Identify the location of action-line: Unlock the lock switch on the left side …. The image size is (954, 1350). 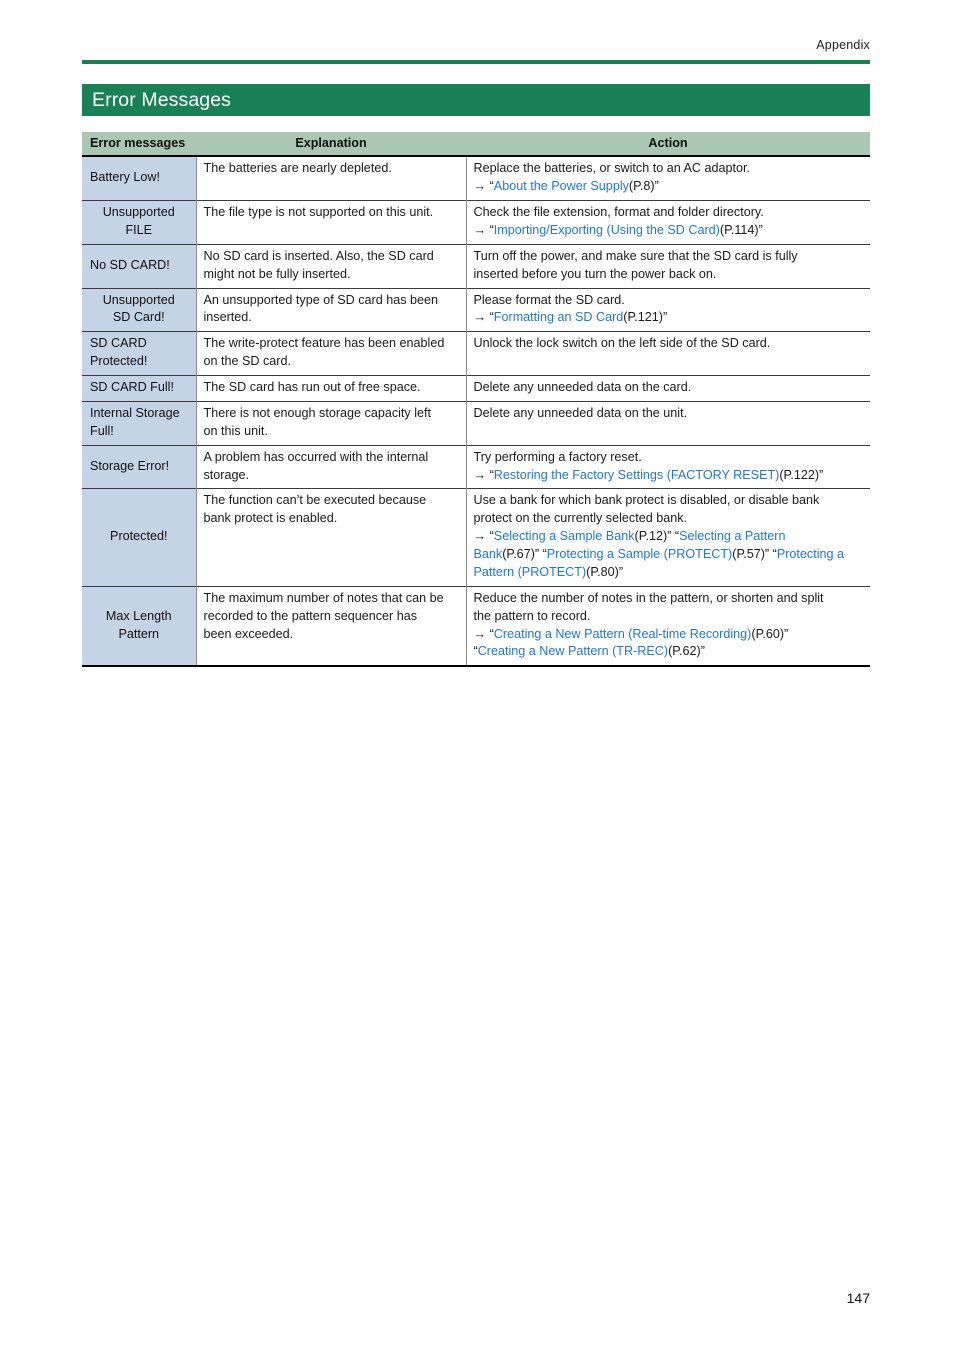
(622, 343).